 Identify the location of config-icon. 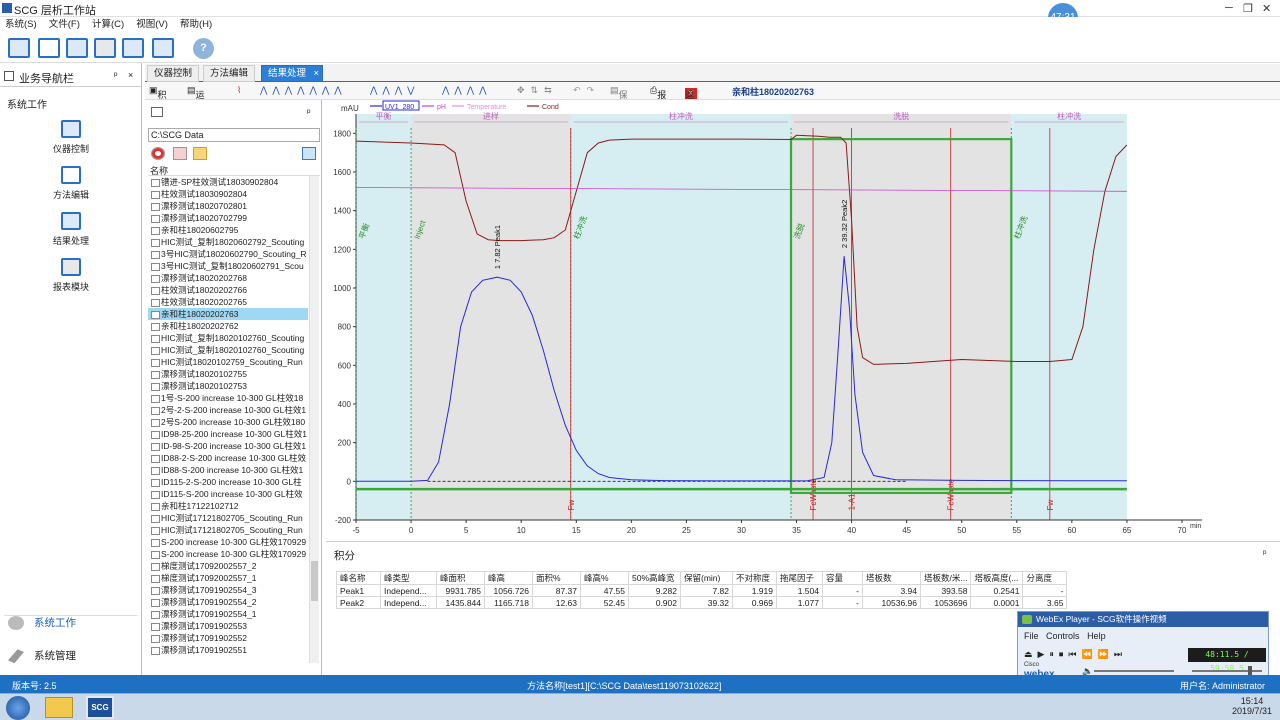
(163, 48).